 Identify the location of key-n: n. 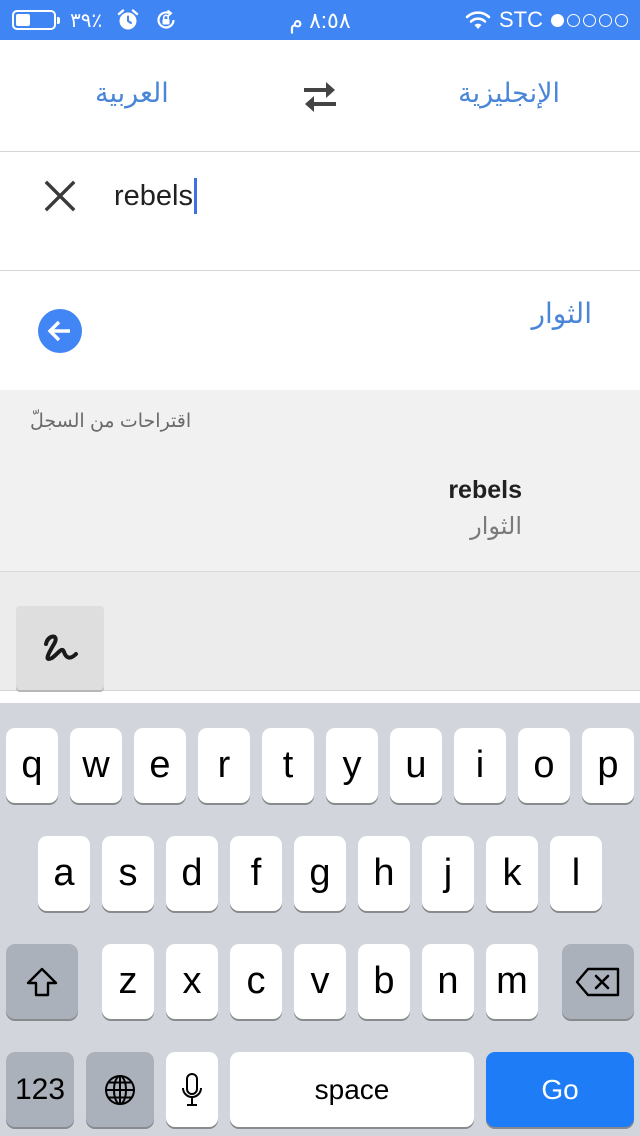
(448, 981).